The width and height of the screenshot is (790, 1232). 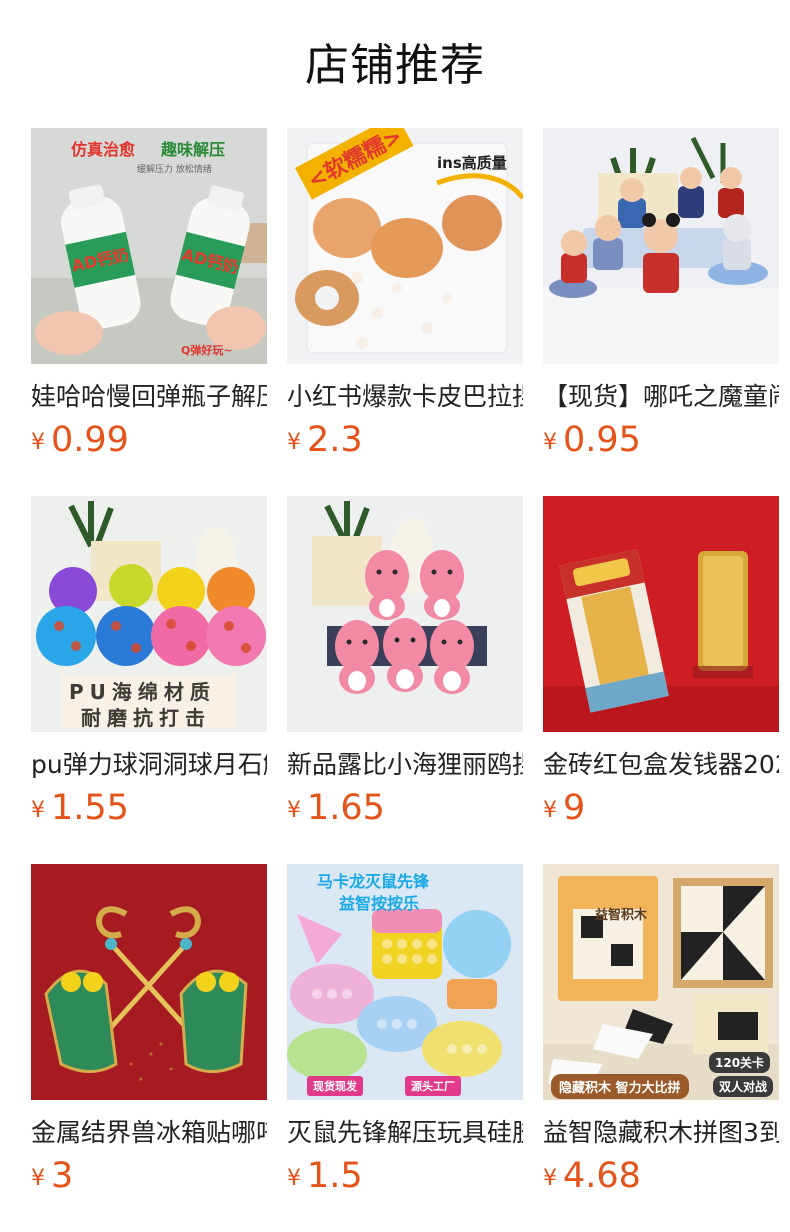 I want to click on product-card: 【现货】哪吒之魔童闹海盲盒 ¥0.95, so click(x=661, y=312).